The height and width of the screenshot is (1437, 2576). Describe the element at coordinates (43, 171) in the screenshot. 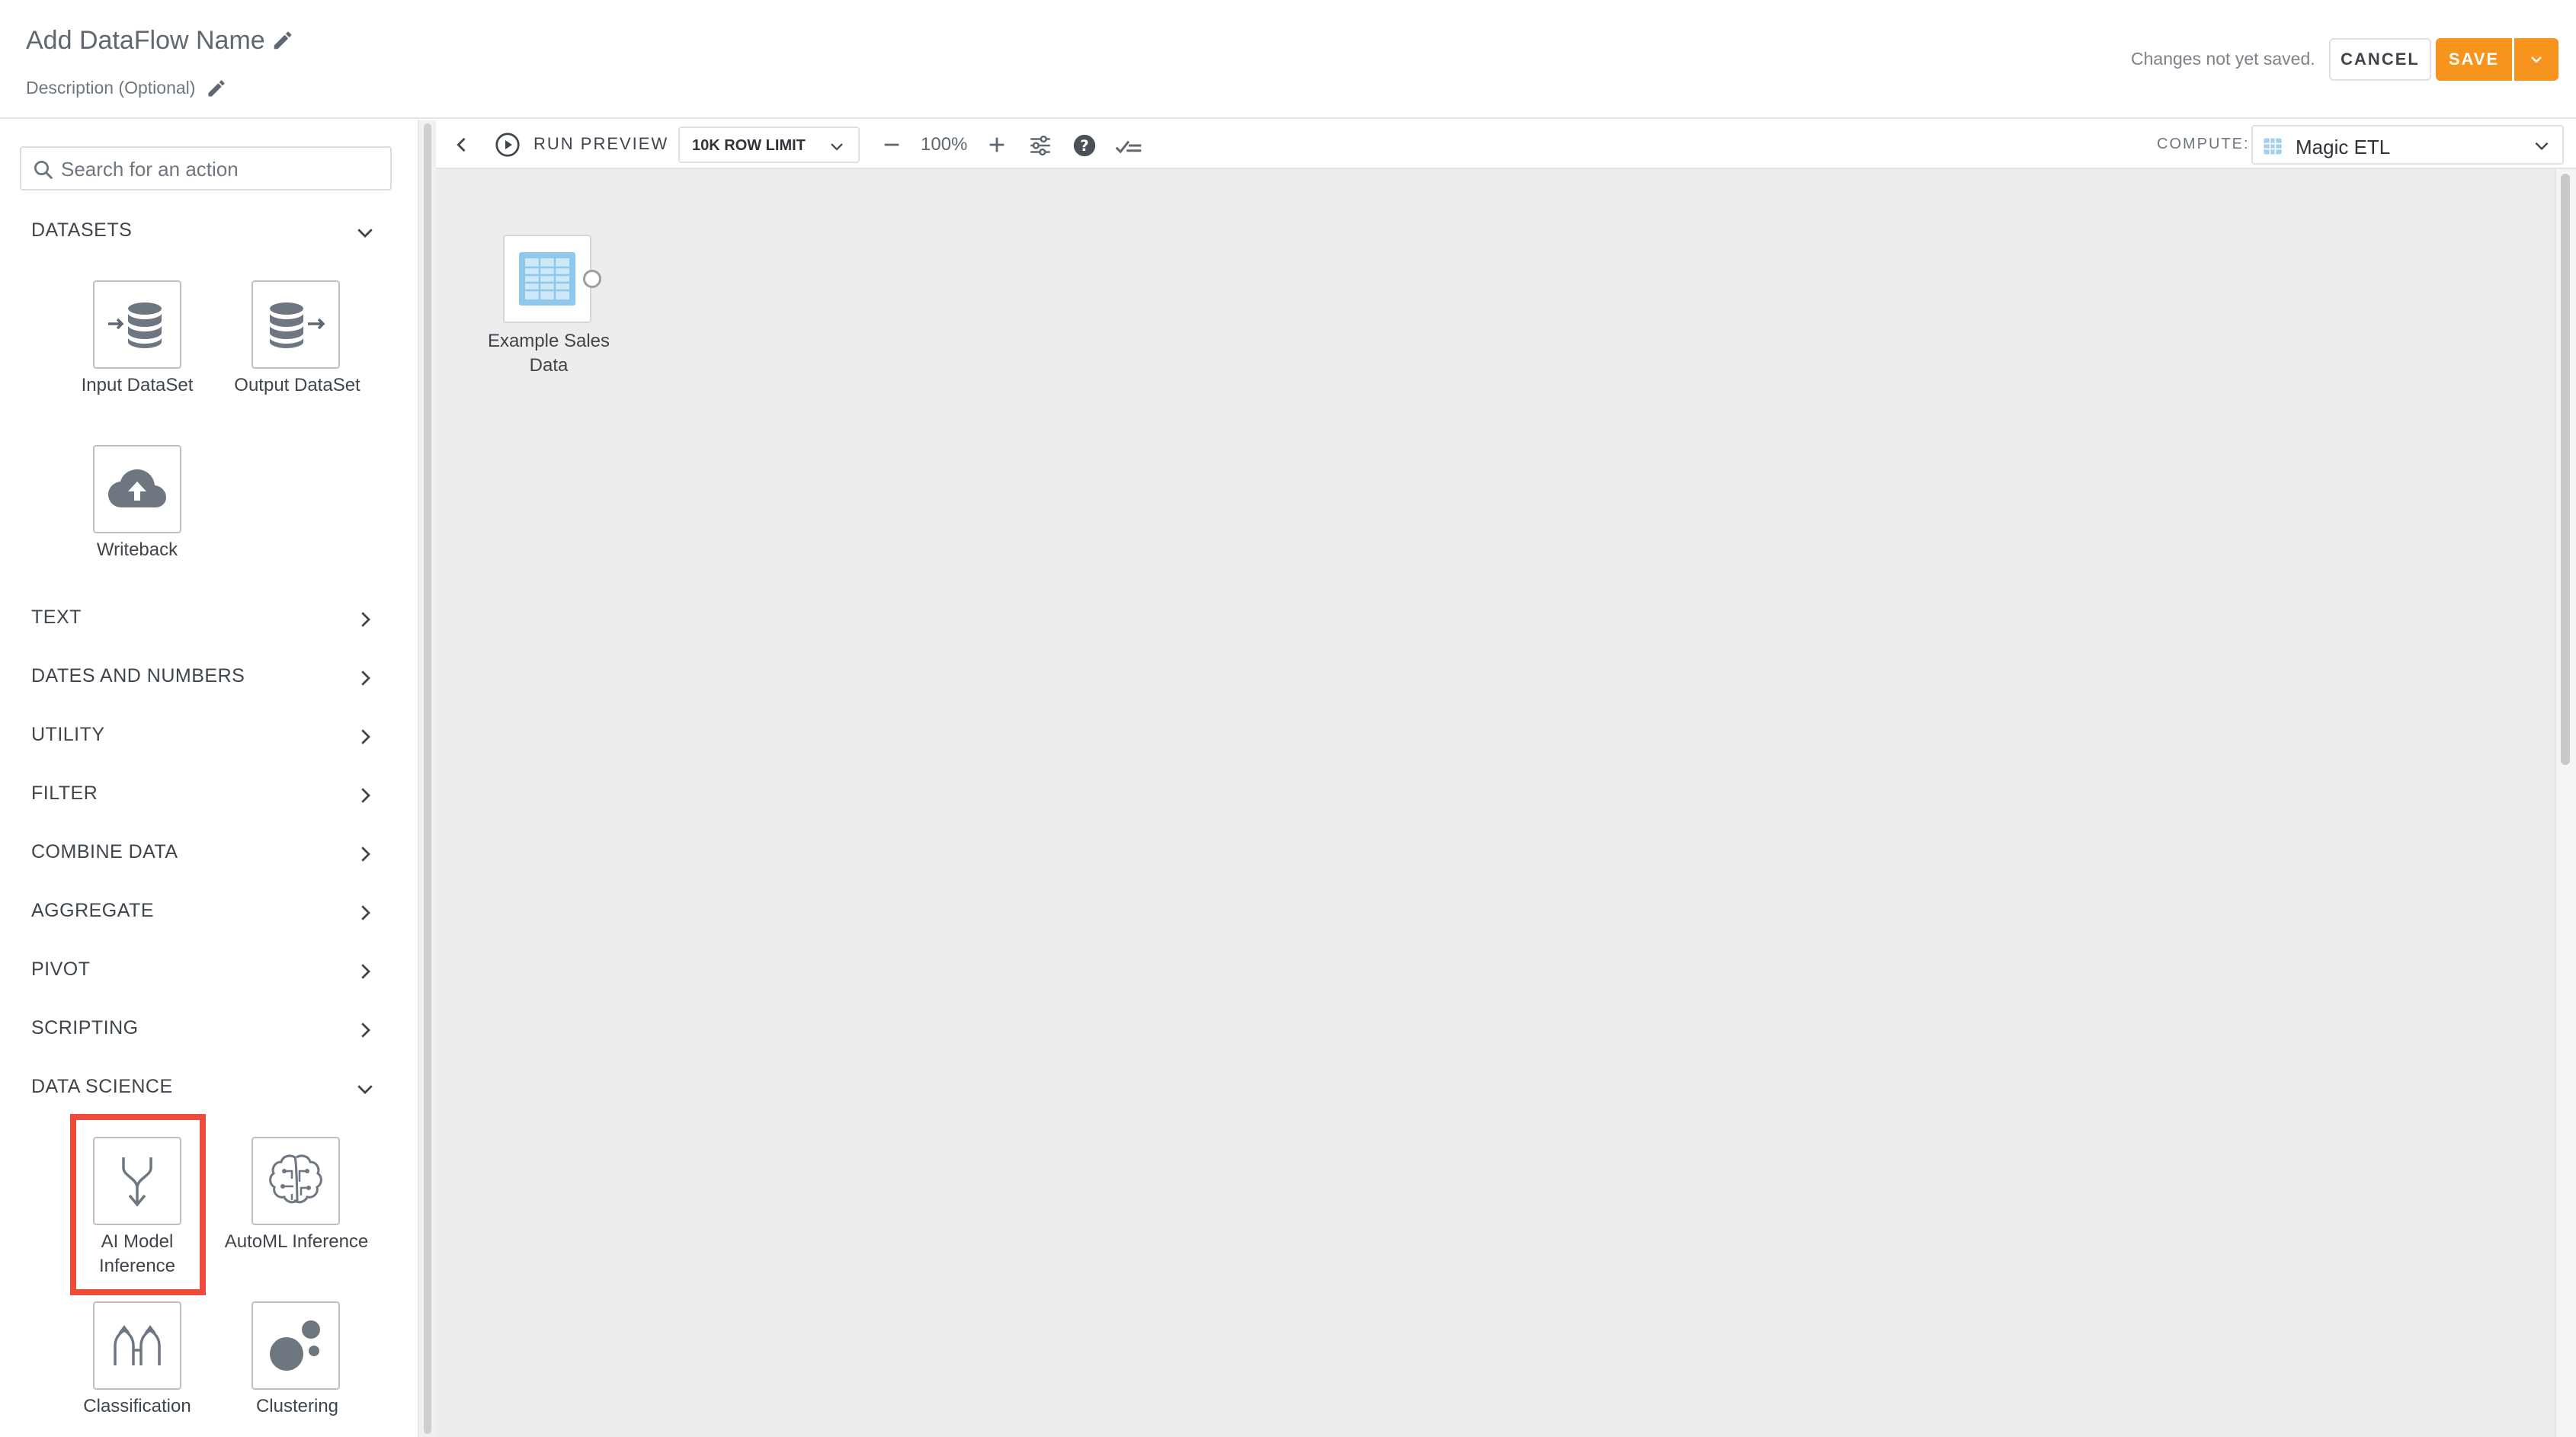

I see `search-icon` at that location.